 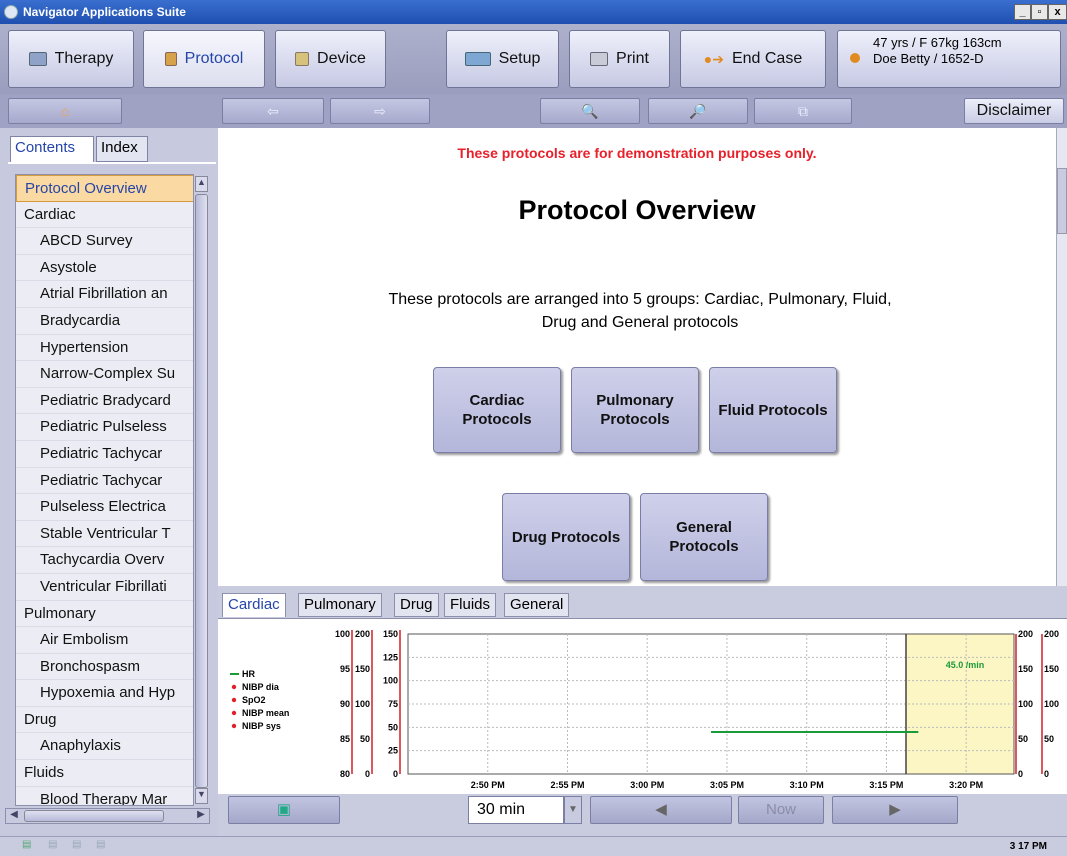 What do you see at coordinates (1057, 12) in the screenshot?
I see `close-button: x` at bounding box center [1057, 12].